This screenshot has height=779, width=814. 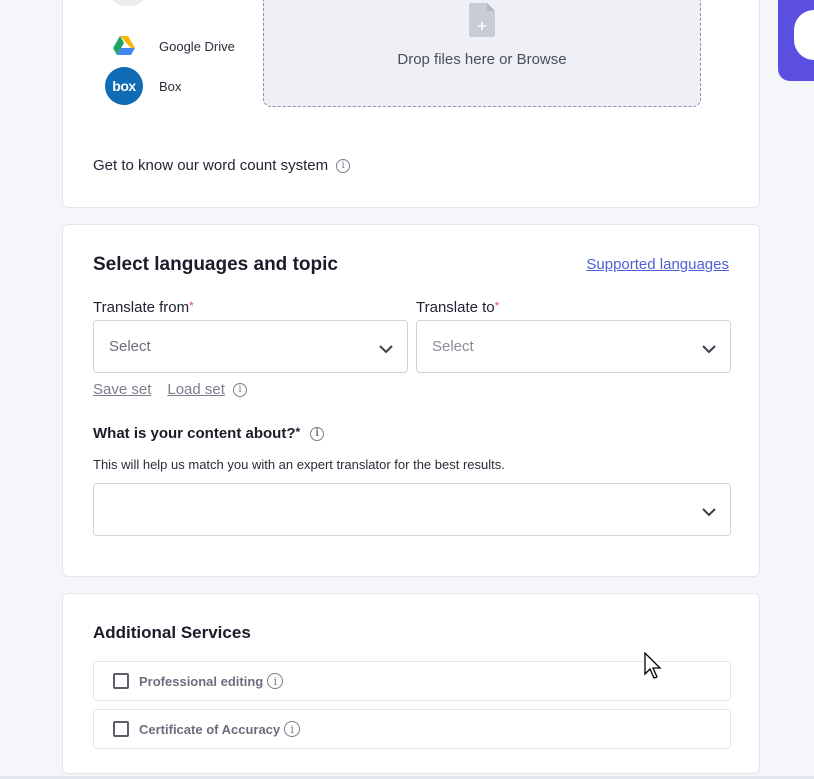 I want to click on content-question-text: What is your content about?, so click(x=194, y=433).